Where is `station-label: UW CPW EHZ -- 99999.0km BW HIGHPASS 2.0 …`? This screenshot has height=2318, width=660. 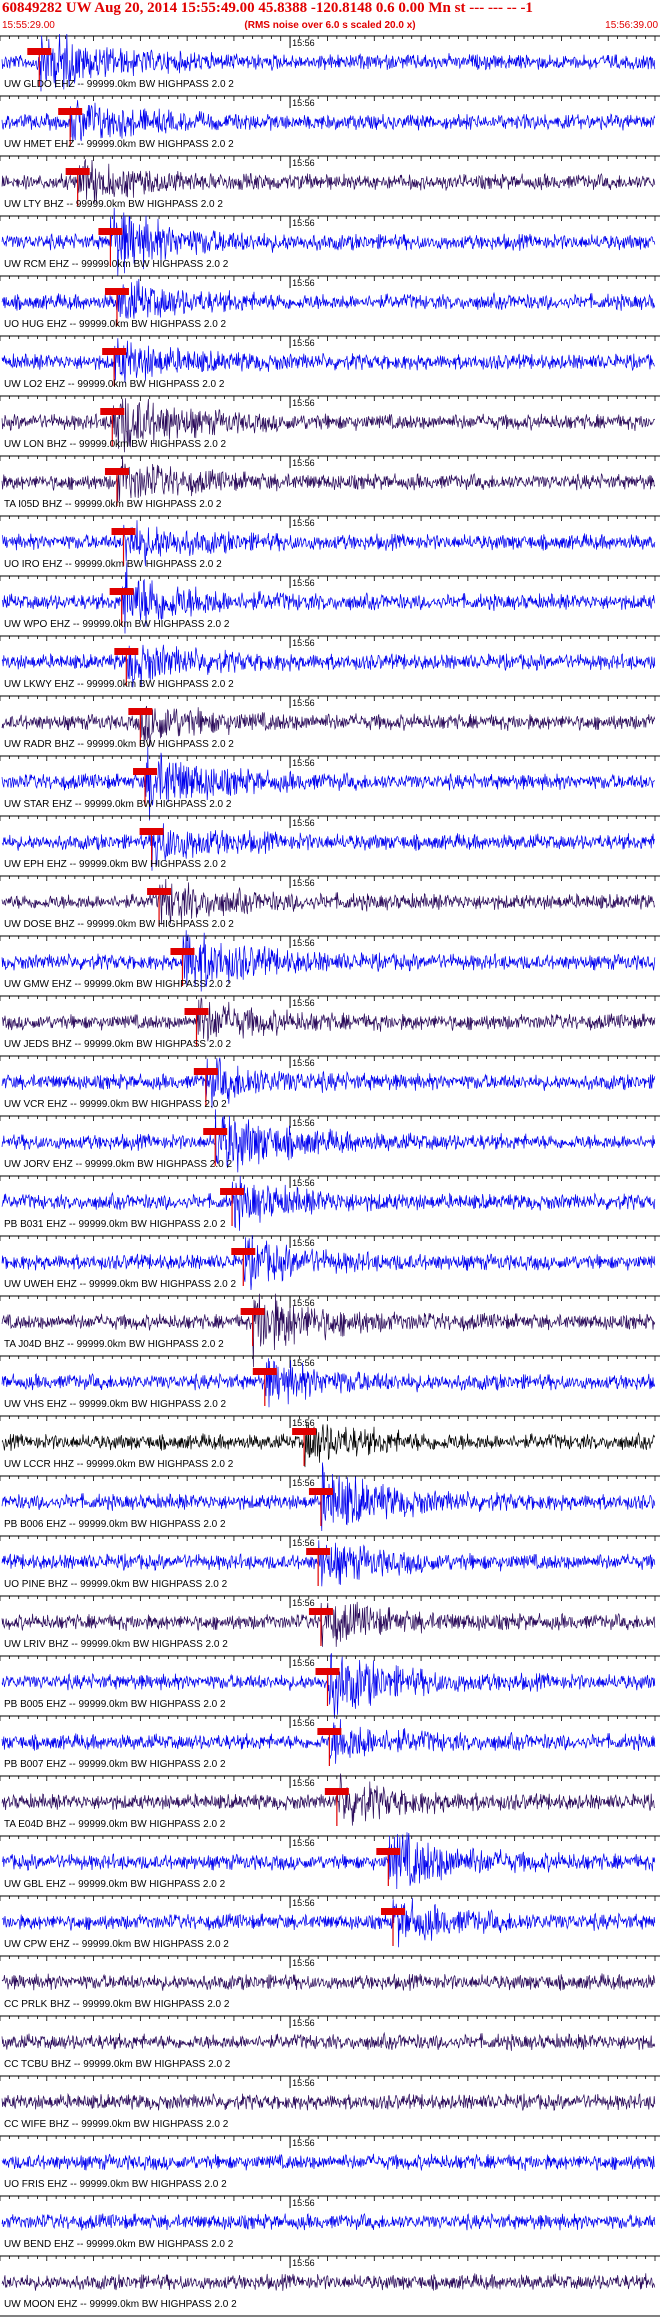 station-label: UW CPW EHZ -- 99999.0km BW HIGHPASS 2.0 … is located at coordinates (116, 1944).